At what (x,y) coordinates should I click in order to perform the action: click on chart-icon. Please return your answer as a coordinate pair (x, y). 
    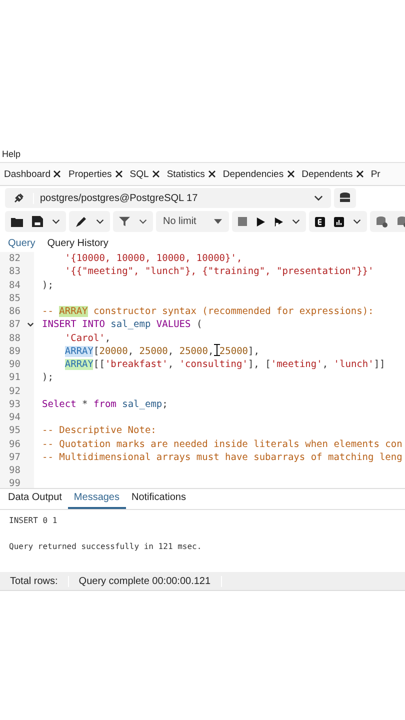
    Looking at the image, I should click on (339, 221).